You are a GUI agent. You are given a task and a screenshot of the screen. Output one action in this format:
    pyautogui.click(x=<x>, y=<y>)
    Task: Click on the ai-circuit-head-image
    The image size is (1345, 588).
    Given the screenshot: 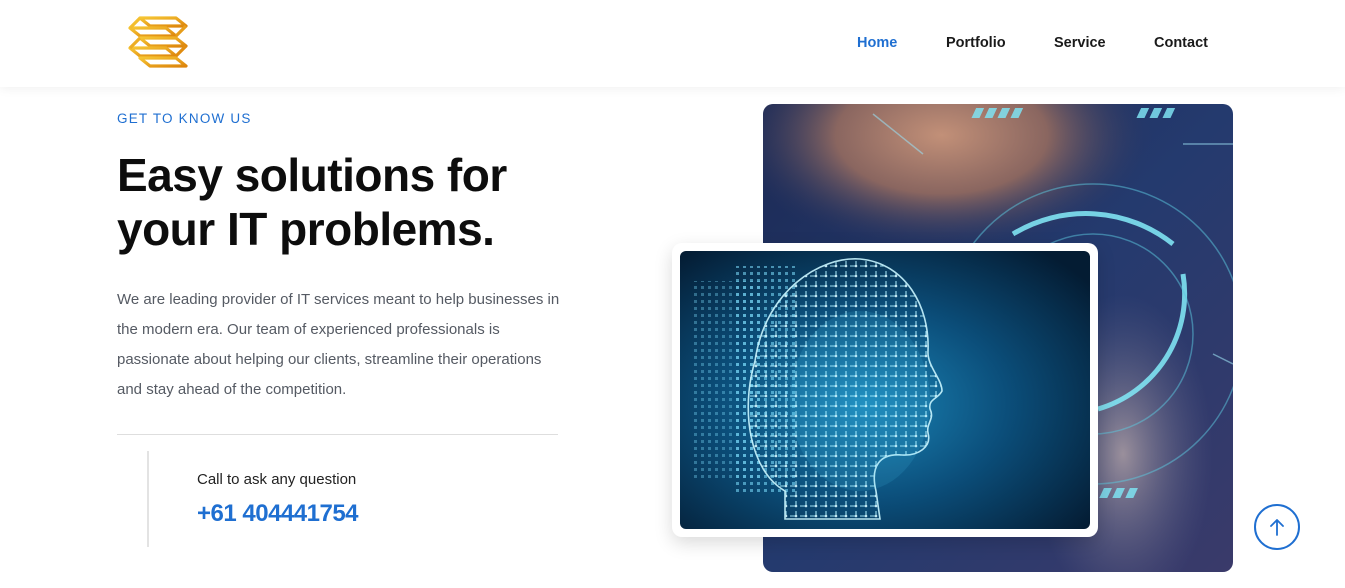 What is the action you would take?
    pyautogui.click(x=885, y=390)
    